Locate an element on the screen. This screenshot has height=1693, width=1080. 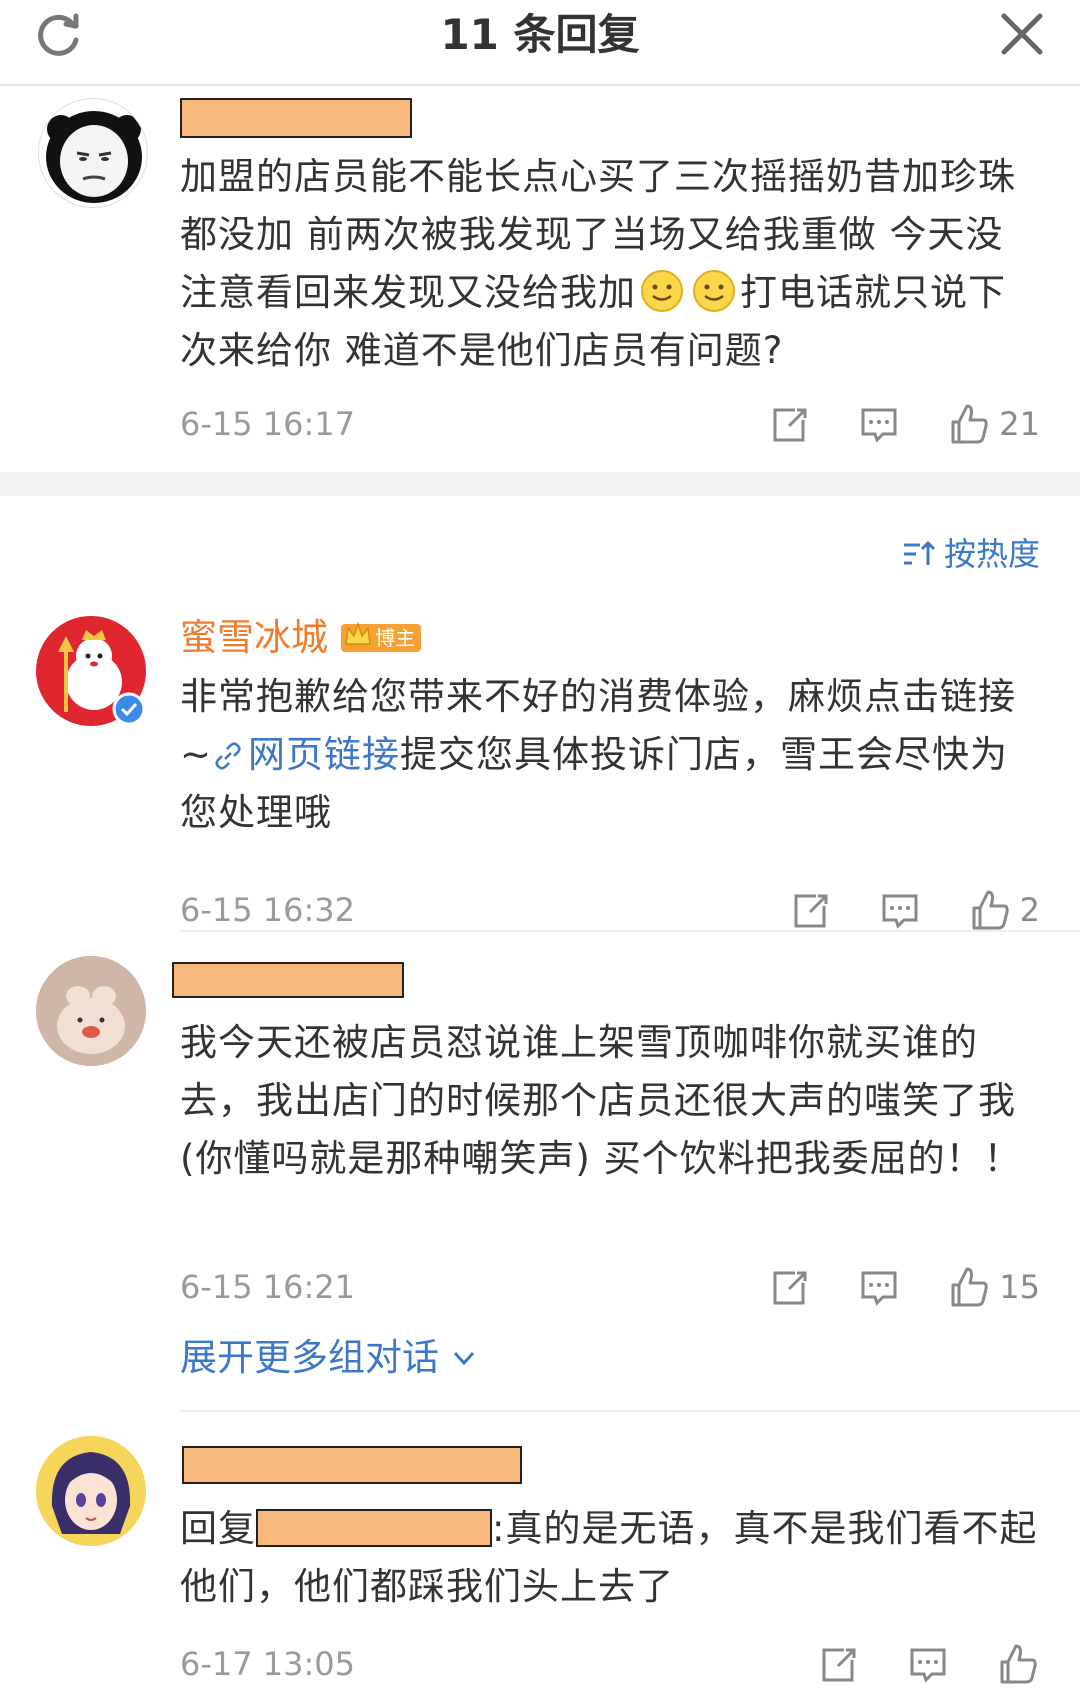
chevron-down-icon is located at coordinates (464, 1358).